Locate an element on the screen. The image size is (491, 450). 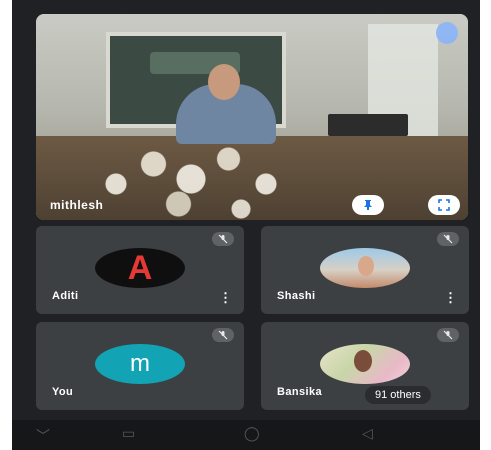
video-flowers is located at coordinates (191, 172).